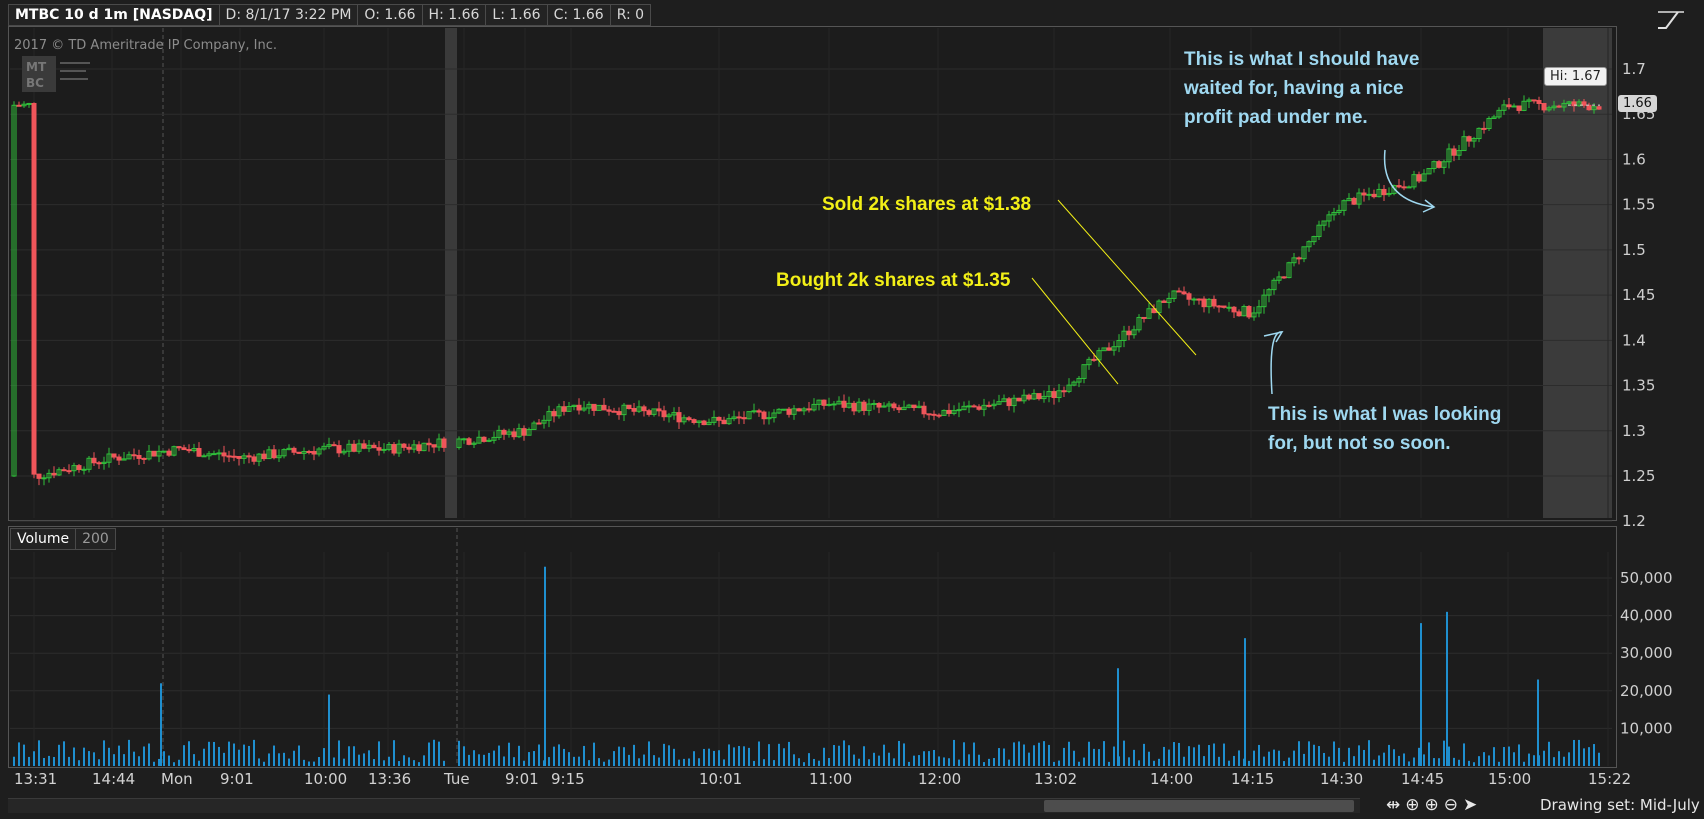 The height and width of the screenshot is (819, 1704). I want to click on volume-study-setting: 200, so click(96, 539).